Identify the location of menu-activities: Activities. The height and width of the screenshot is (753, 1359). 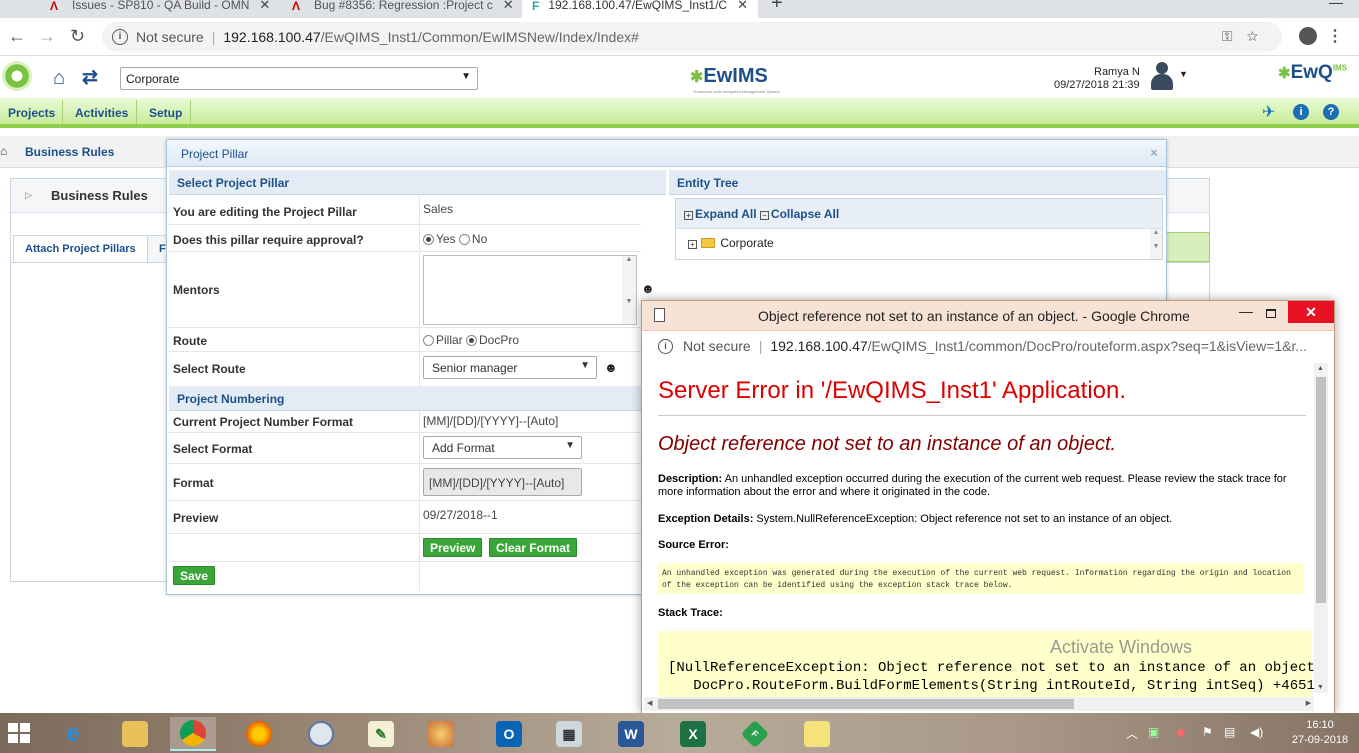
(101, 113).